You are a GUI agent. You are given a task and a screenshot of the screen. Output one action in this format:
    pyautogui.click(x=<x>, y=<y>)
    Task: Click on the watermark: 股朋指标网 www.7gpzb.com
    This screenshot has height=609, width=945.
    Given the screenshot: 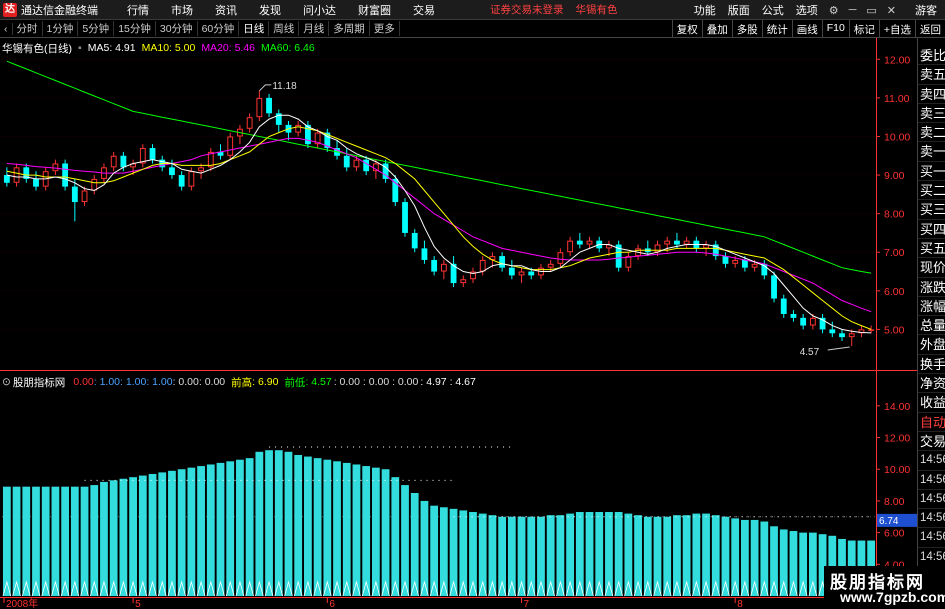 What is the action you would take?
    pyautogui.click(x=884, y=587)
    